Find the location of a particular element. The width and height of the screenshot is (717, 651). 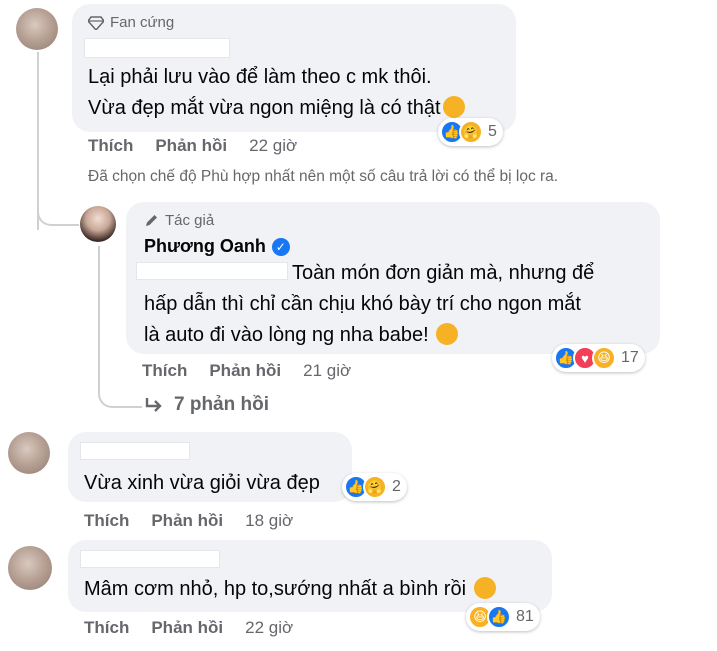

author-badge: Tác giả is located at coordinates (179, 220).